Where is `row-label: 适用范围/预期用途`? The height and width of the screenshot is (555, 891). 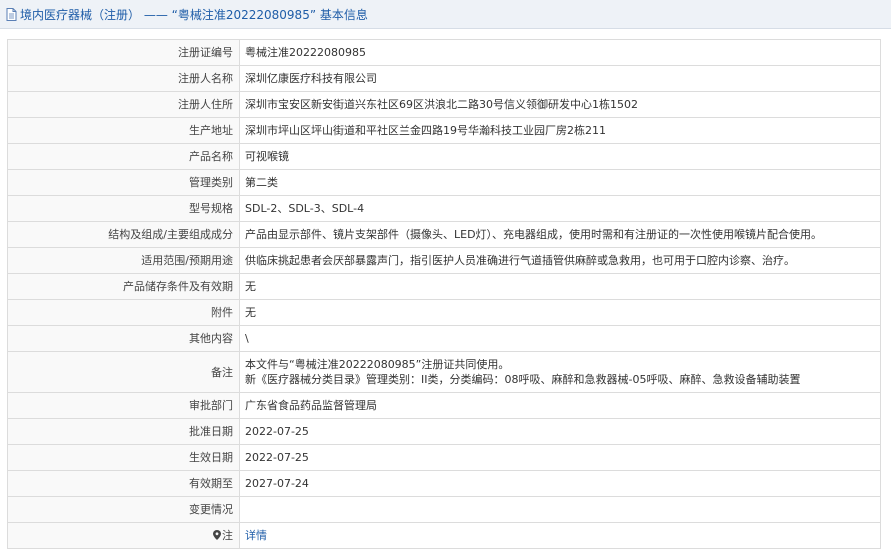 row-label: 适用范围/预期用途 is located at coordinates (123, 260).